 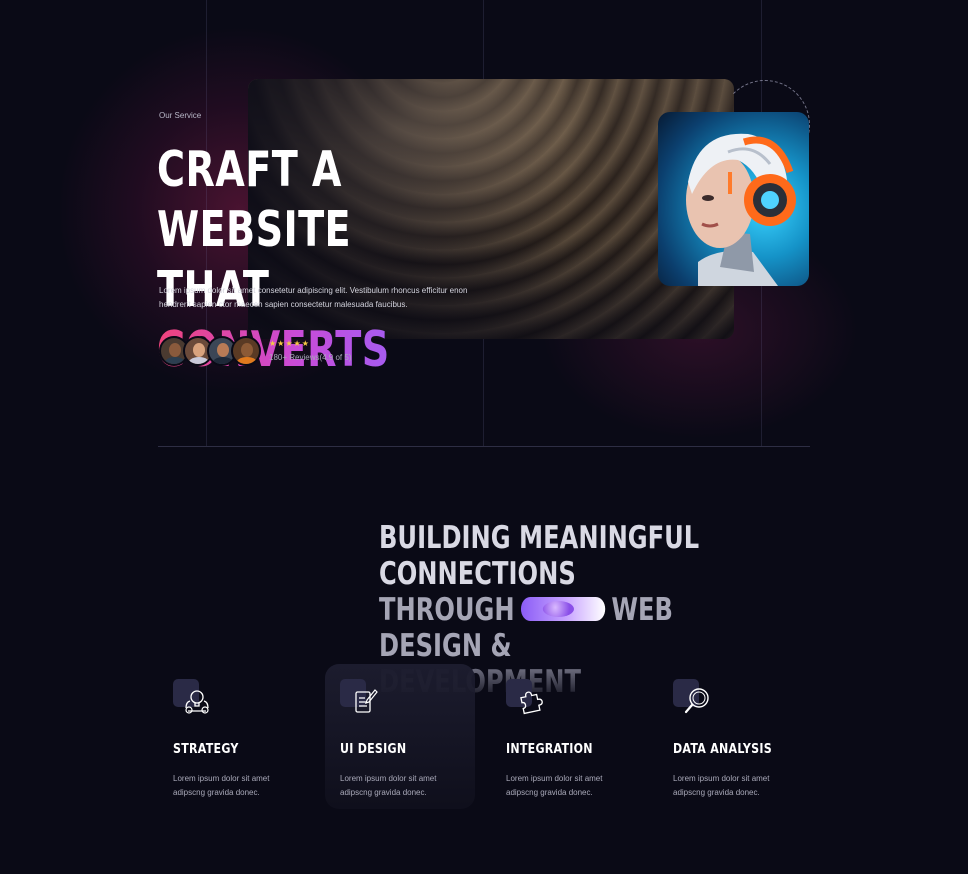 What do you see at coordinates (214, 351) in the screenshot?
I see `reviewer-avatars` at bounding box center [214, 351].